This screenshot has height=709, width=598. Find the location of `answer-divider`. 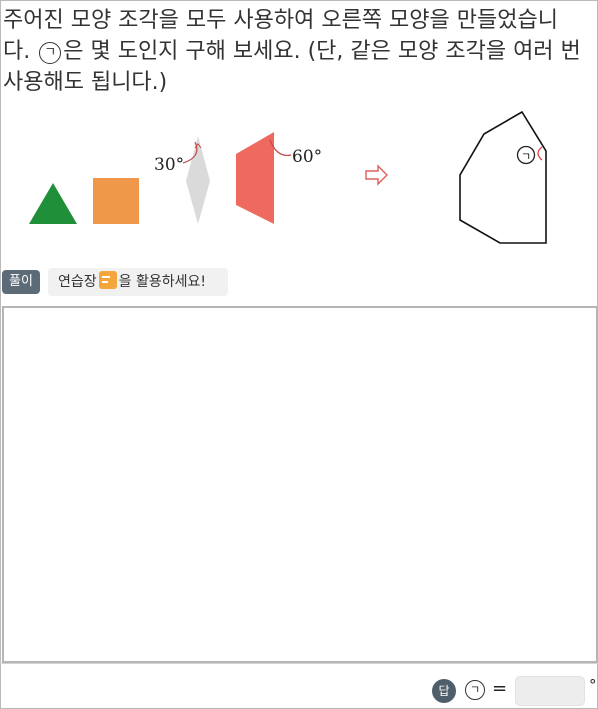

answer-divider is located at coordinates (299, 663).